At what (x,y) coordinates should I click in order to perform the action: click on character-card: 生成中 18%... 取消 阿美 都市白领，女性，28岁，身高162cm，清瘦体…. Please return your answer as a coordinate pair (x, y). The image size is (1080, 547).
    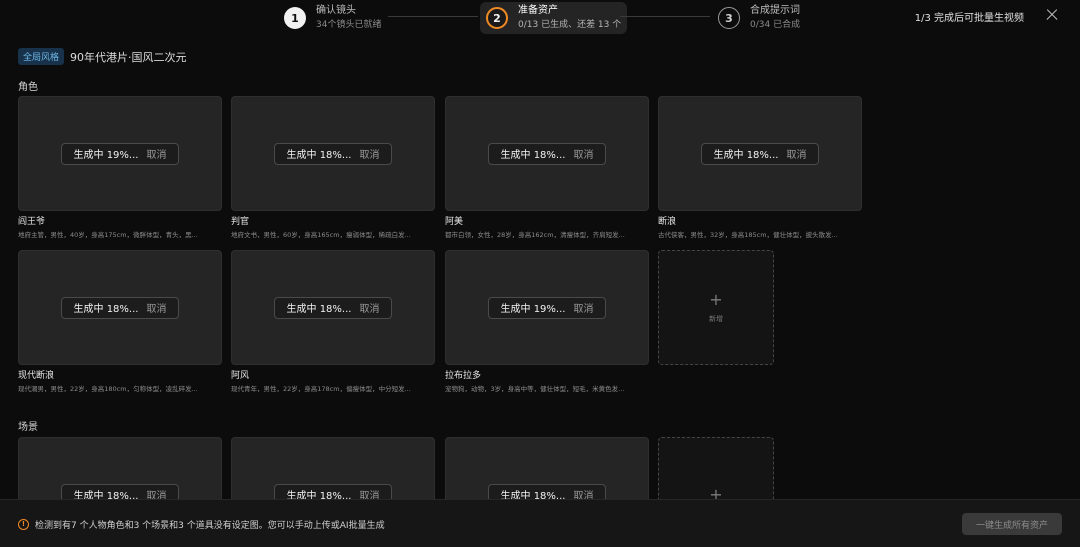
    Looking at the image, I should click on (547, 168).